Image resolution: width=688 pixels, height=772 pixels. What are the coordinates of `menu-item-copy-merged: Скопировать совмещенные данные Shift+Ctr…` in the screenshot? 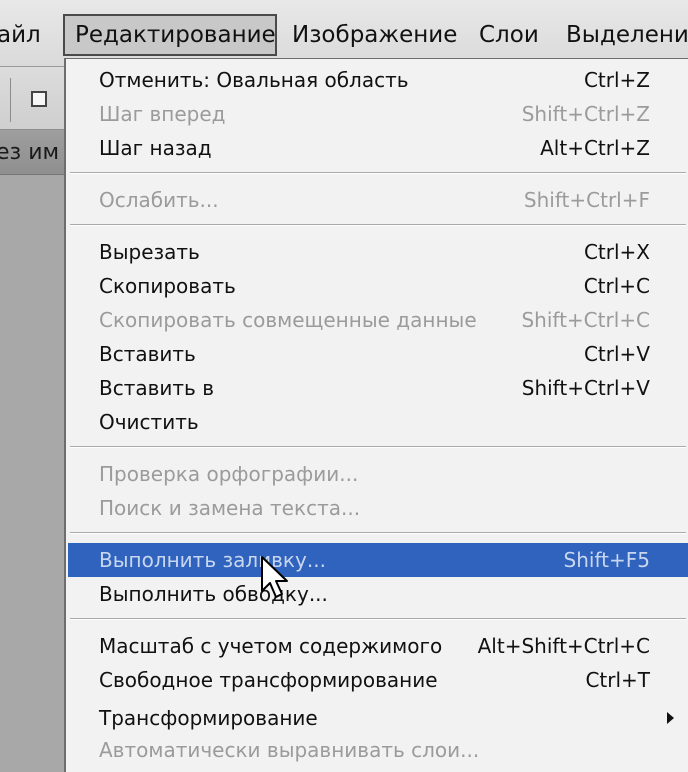 It's located at (378, 320).